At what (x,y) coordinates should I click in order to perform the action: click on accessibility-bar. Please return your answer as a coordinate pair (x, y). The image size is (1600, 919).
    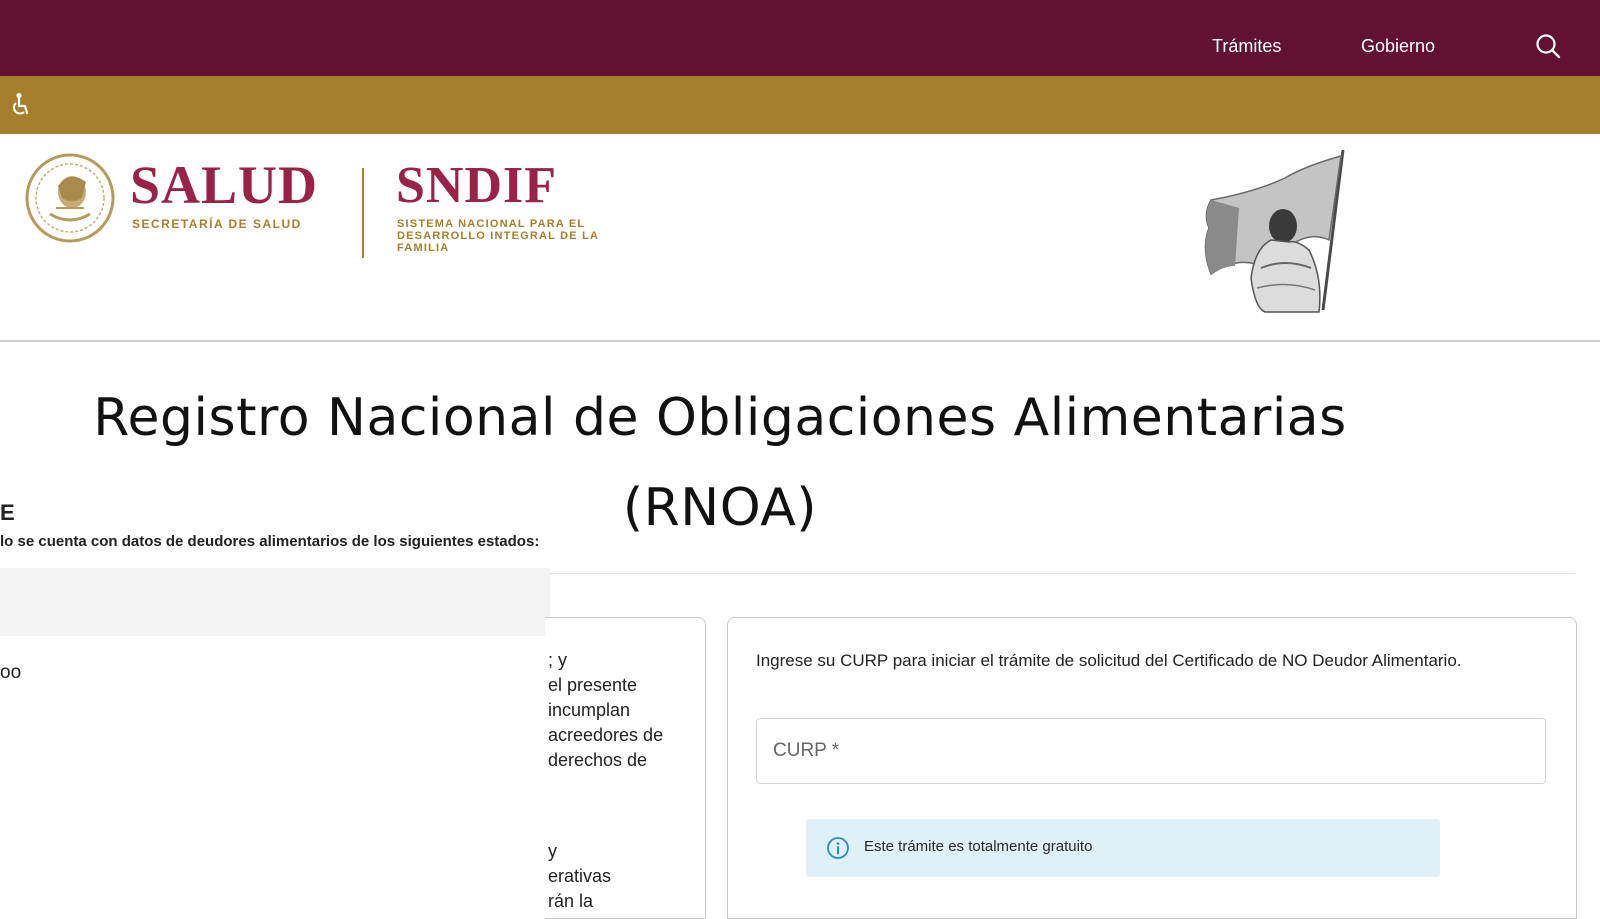
    Looking at the image, I should click on (800, 105).